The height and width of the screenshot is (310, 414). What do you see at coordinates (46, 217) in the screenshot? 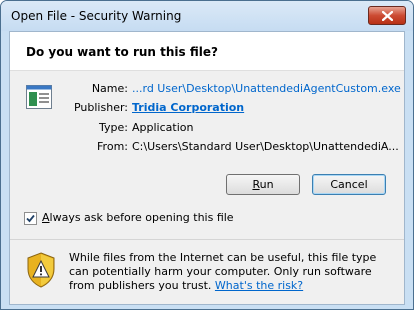
I see `always-ask-accelerator: A` at bounding box center [46, 217].